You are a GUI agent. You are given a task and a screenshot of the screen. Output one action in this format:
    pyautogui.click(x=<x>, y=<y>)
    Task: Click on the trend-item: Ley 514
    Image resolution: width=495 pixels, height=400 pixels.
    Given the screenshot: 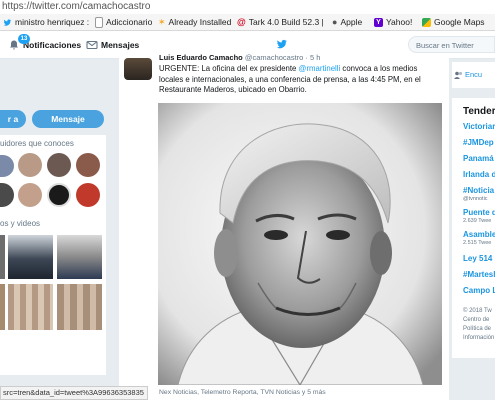 What is the action you would take?
    pyautogui.click(x=477, y=258)
    